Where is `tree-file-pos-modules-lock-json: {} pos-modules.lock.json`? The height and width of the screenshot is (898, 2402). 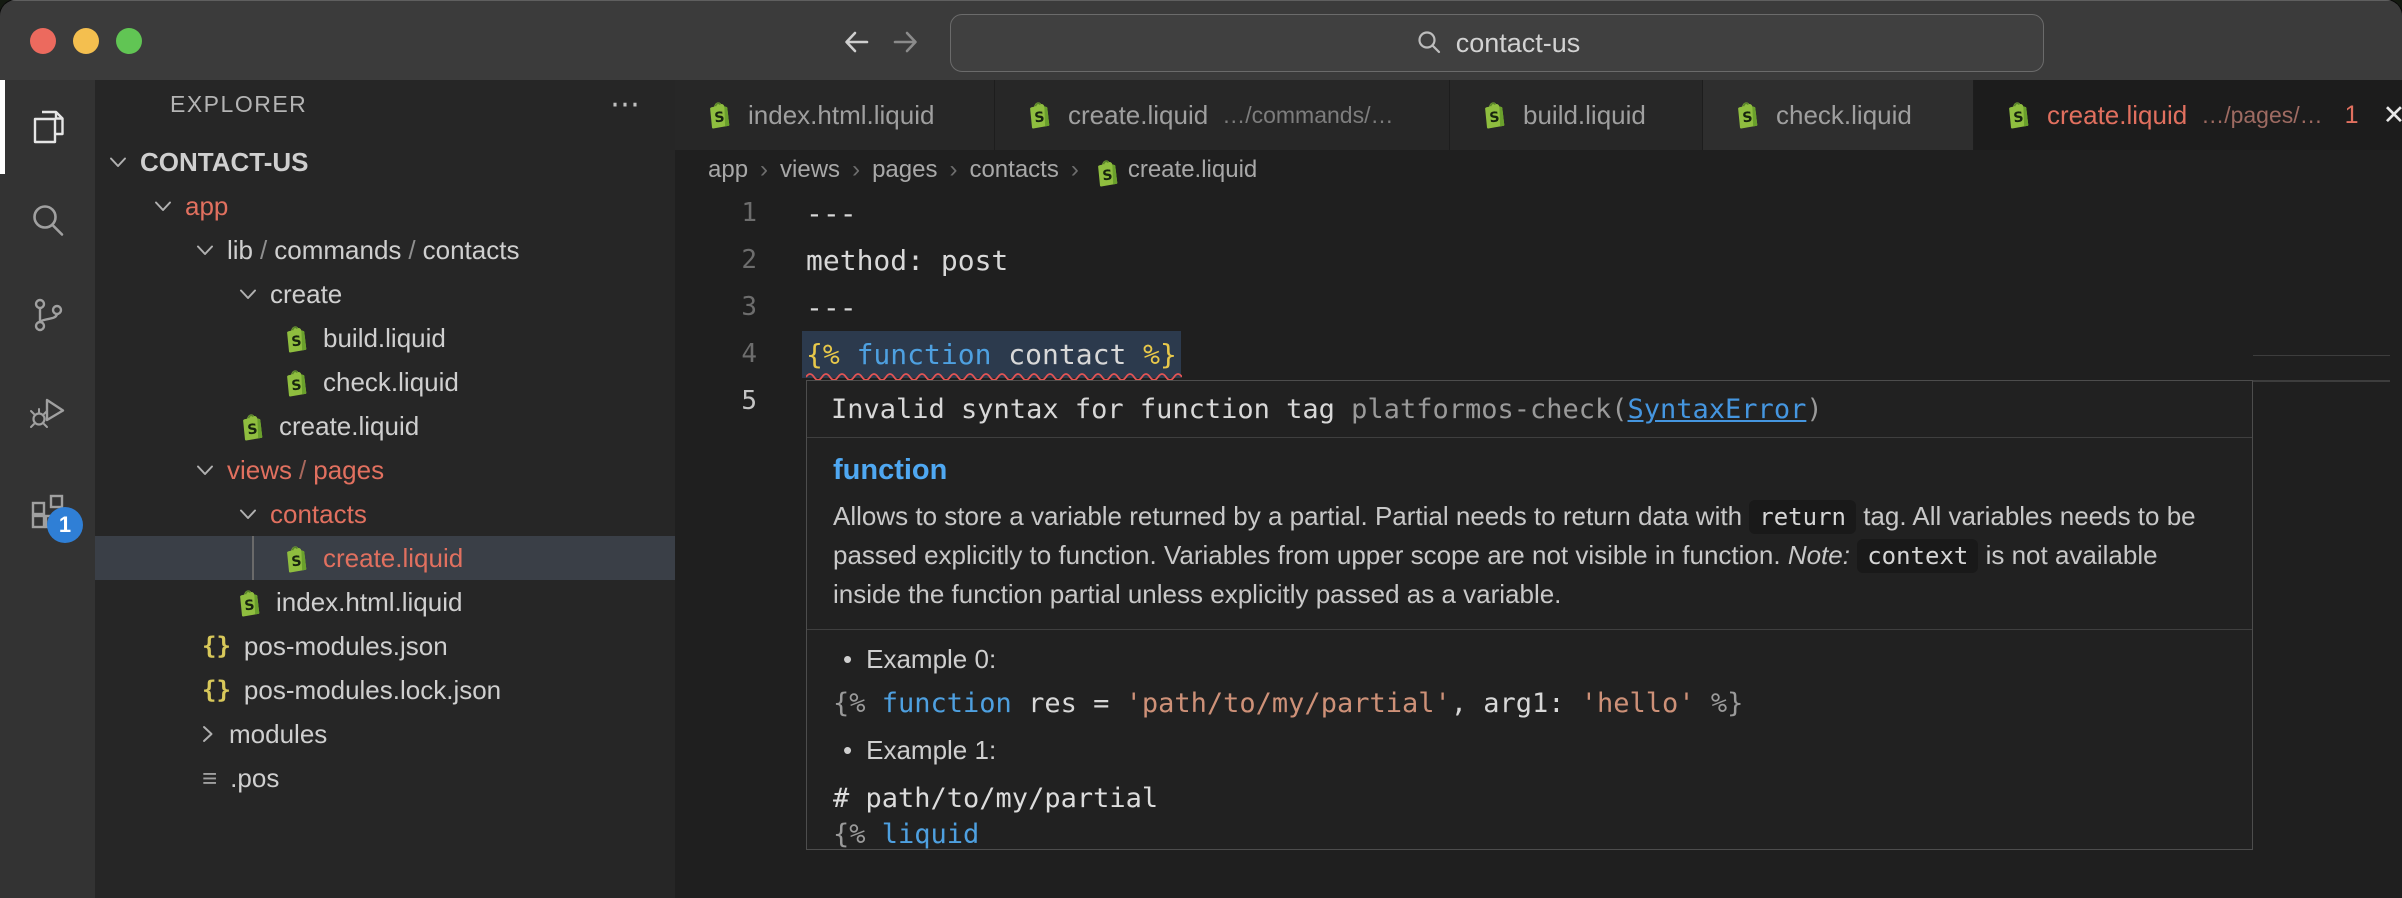
tree-file-pos-modules-lock-json: {} pos-modules.lock.json is located at coordinates (385, 690).